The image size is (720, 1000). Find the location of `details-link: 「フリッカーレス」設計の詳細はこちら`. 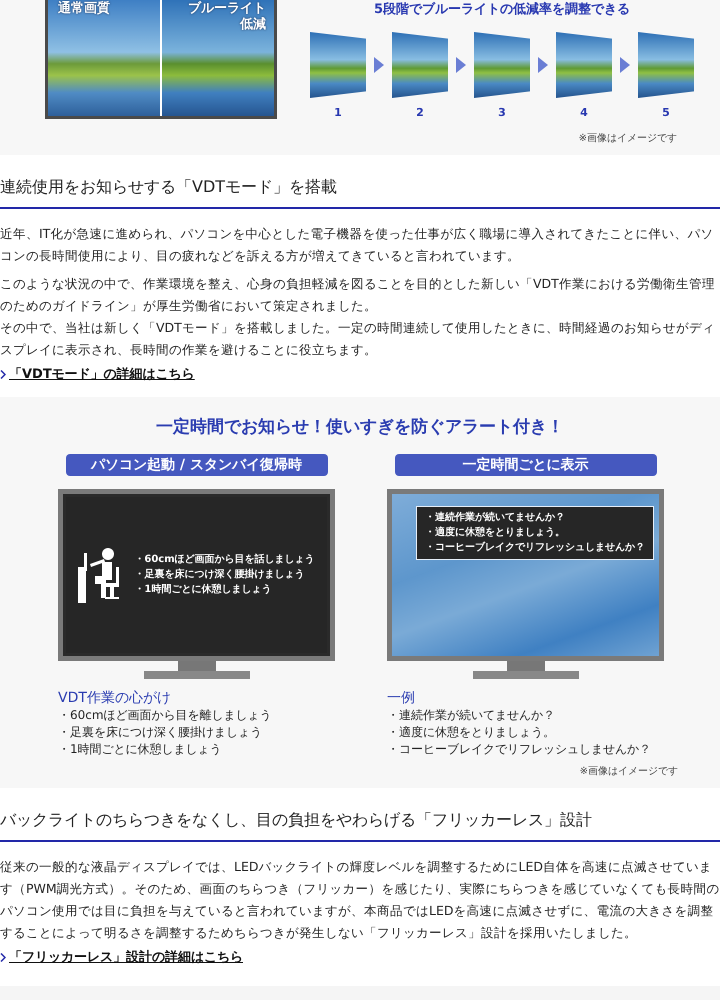

details-link: 「フリッカーレス」設計の詳細はこちら is located at coordinates (126, 957).